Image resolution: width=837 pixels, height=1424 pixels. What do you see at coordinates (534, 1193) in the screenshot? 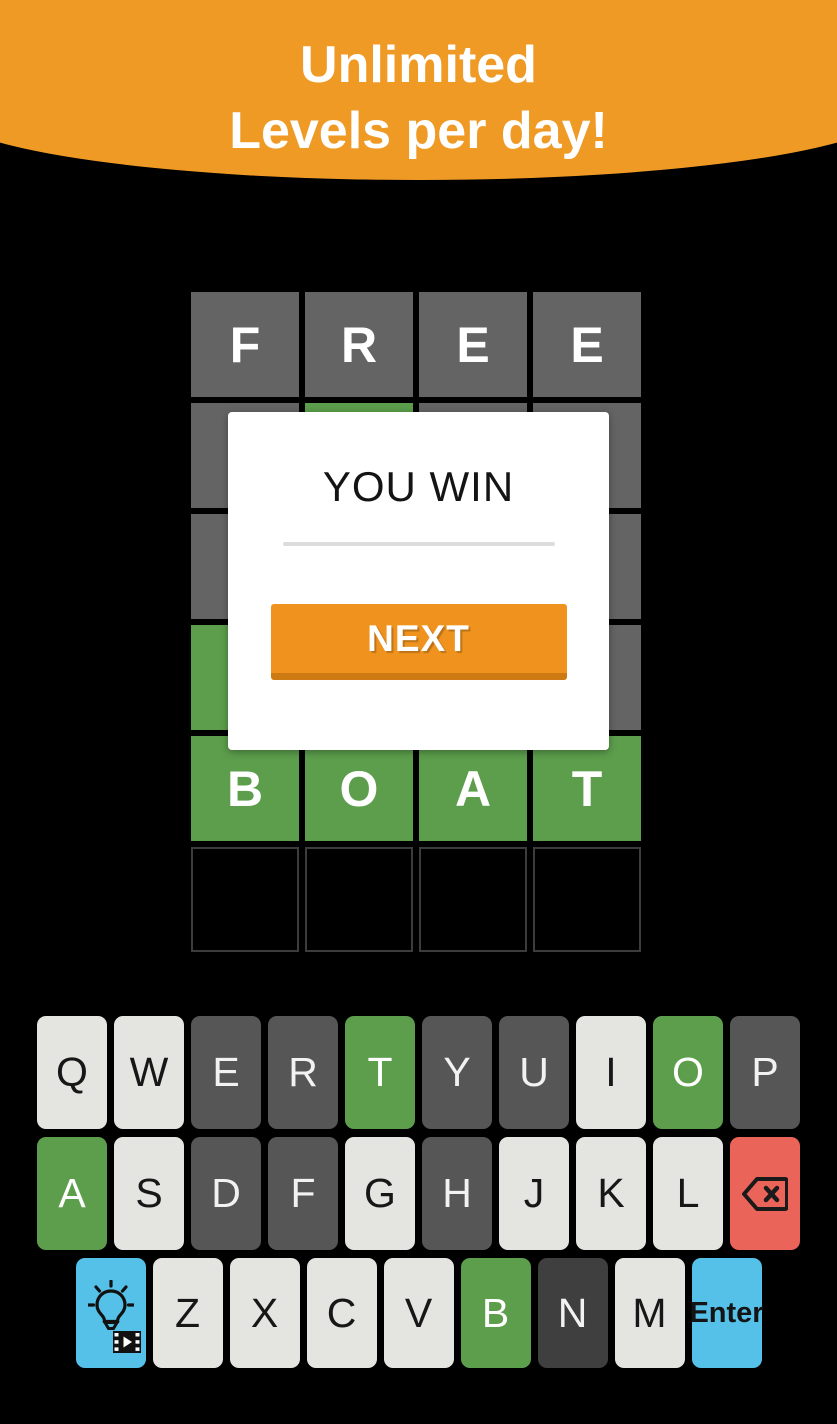
I see `key-j: J` at bounding box center [534, 1193].